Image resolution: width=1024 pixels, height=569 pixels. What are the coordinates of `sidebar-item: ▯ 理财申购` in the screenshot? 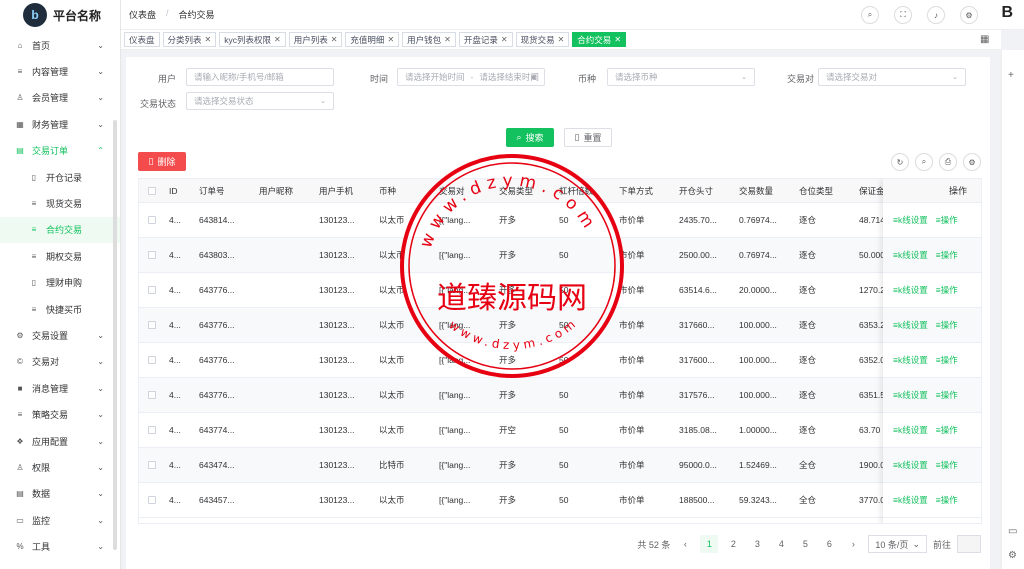 It's located at (60, 283).